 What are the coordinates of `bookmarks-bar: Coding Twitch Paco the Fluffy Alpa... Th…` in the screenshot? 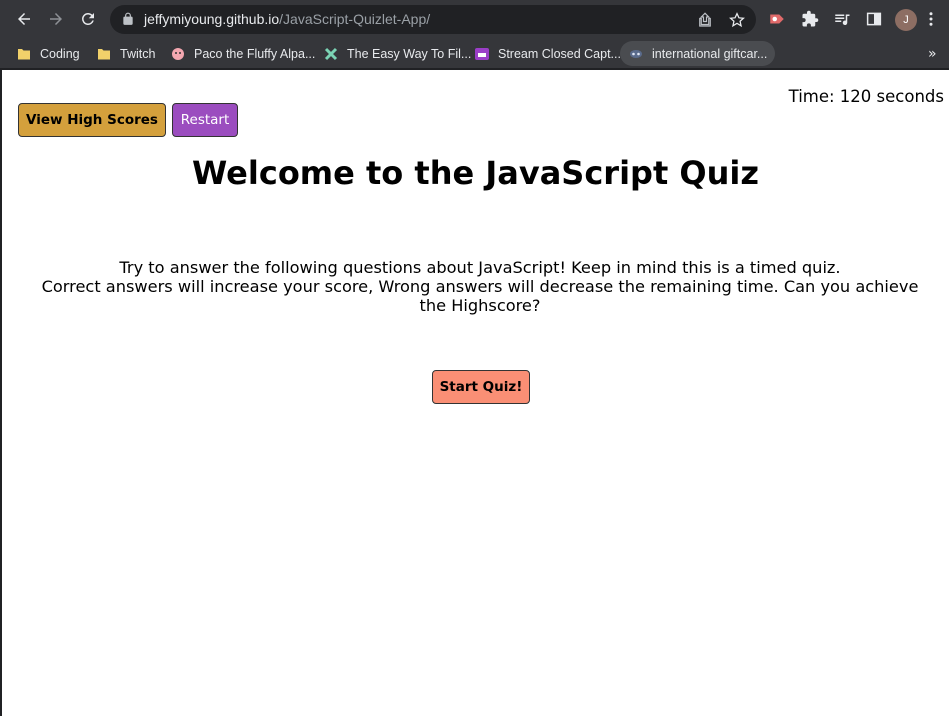 It's located at (474, 53).